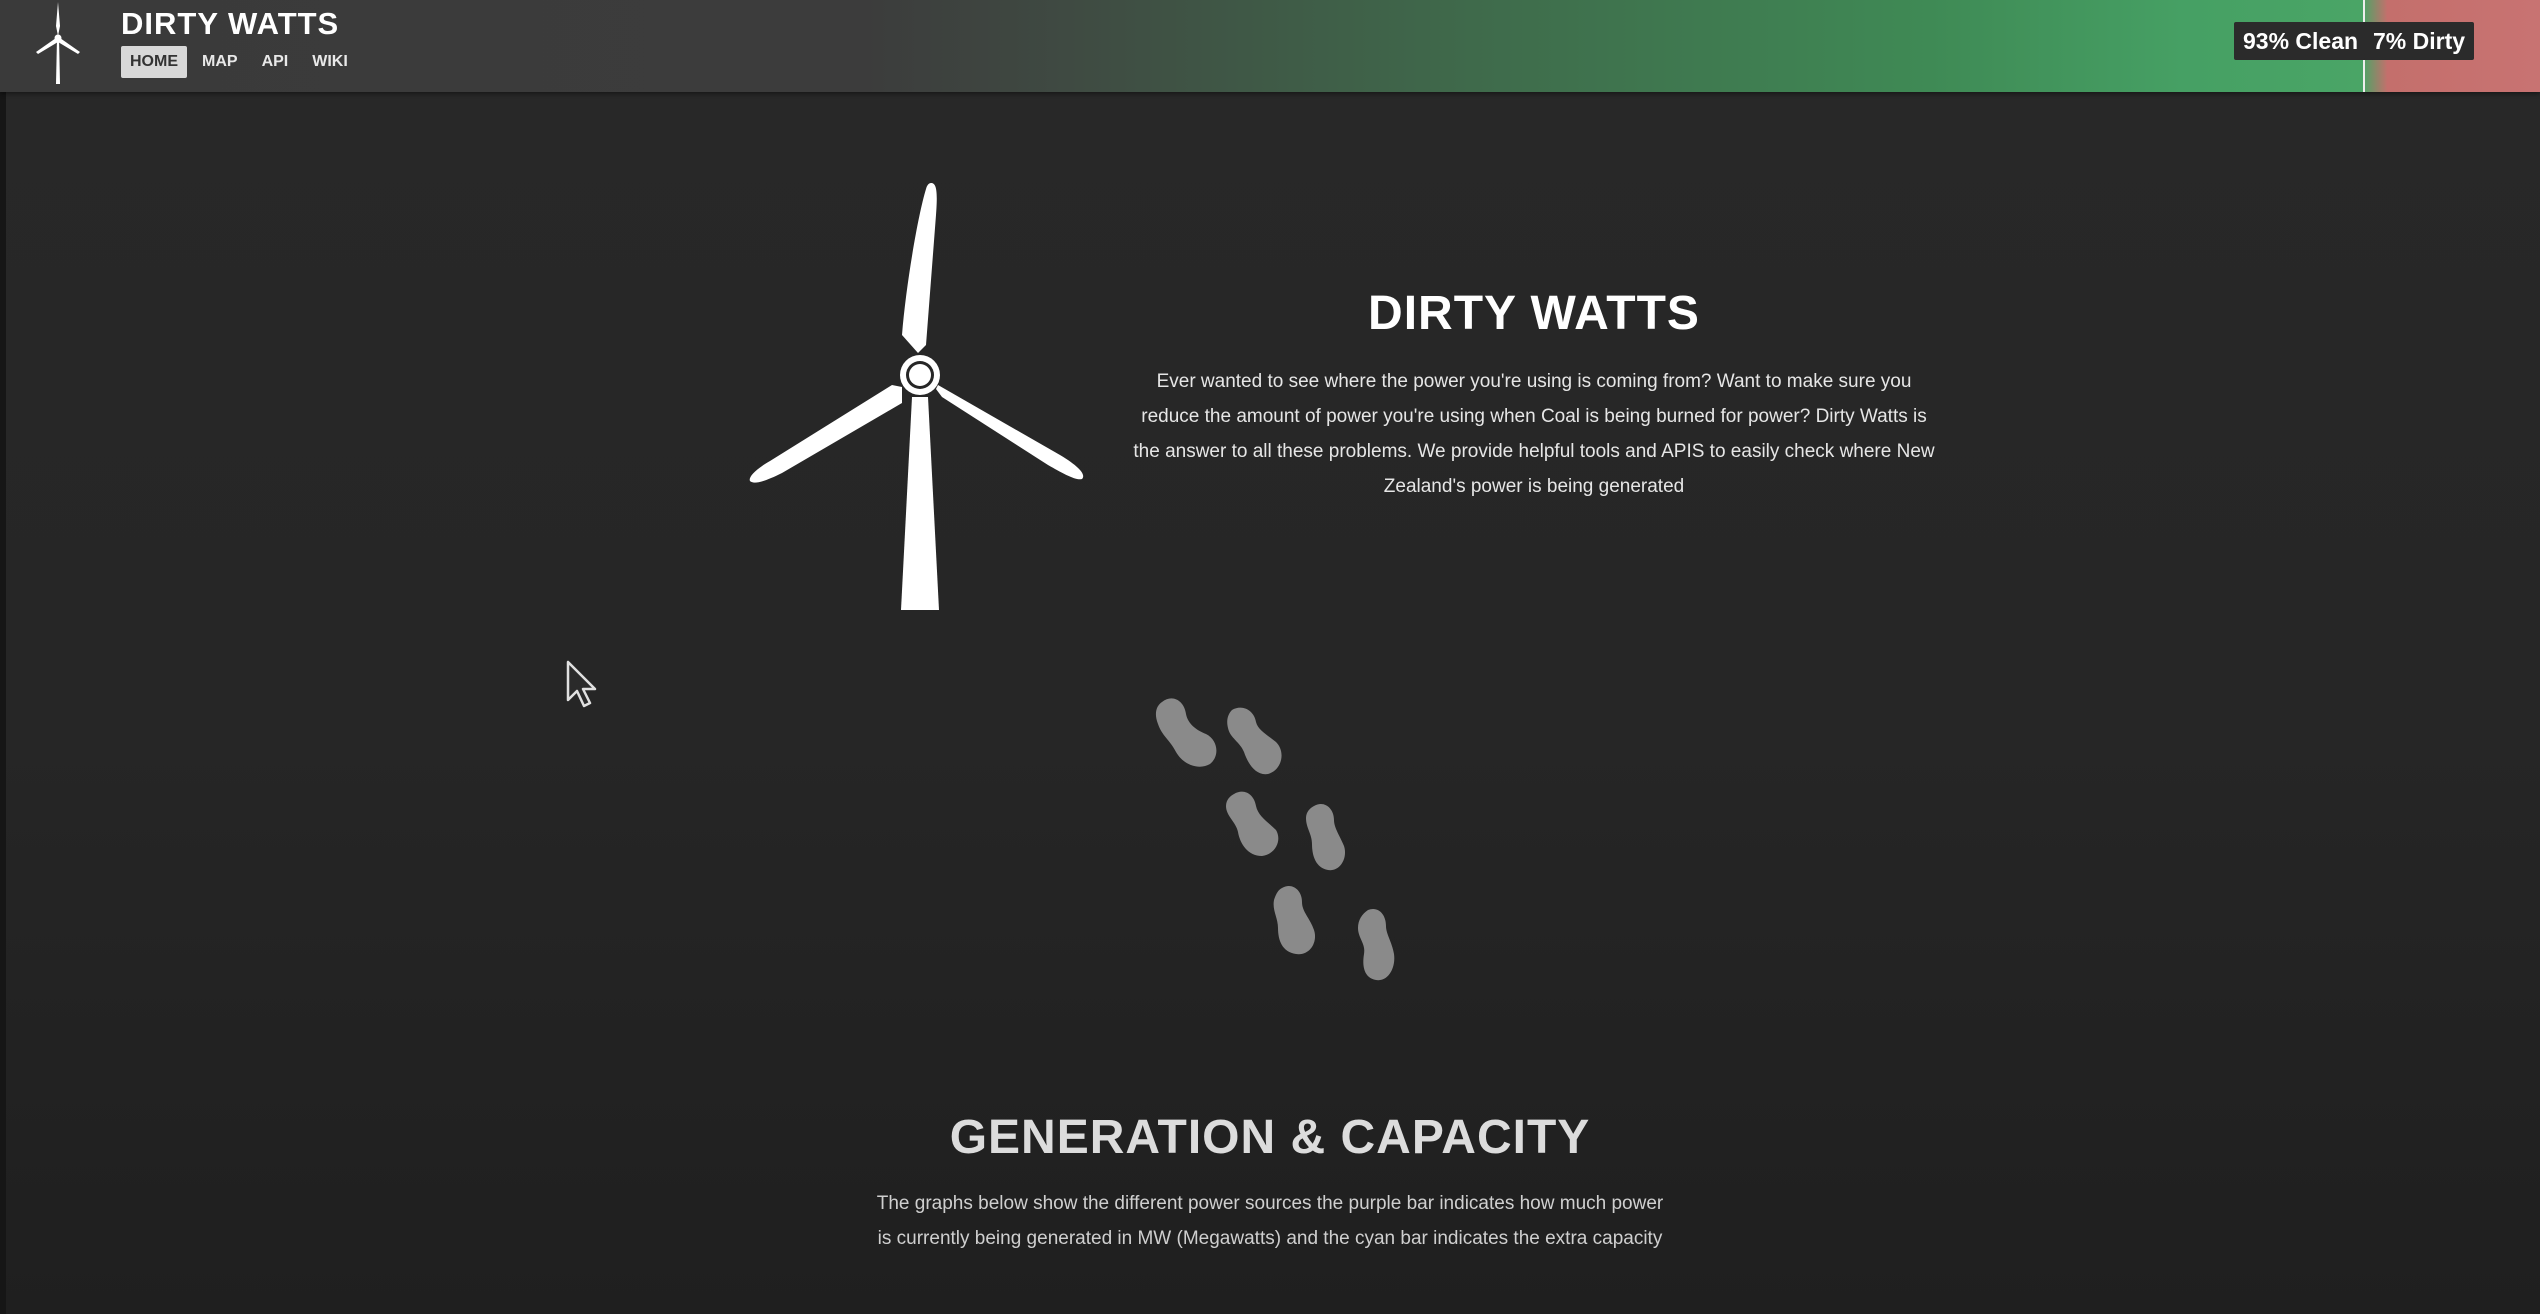  Describe the element at coordinates (58, 43) in the screenshot. I see `wind-turbine-logo-icon` at that location.